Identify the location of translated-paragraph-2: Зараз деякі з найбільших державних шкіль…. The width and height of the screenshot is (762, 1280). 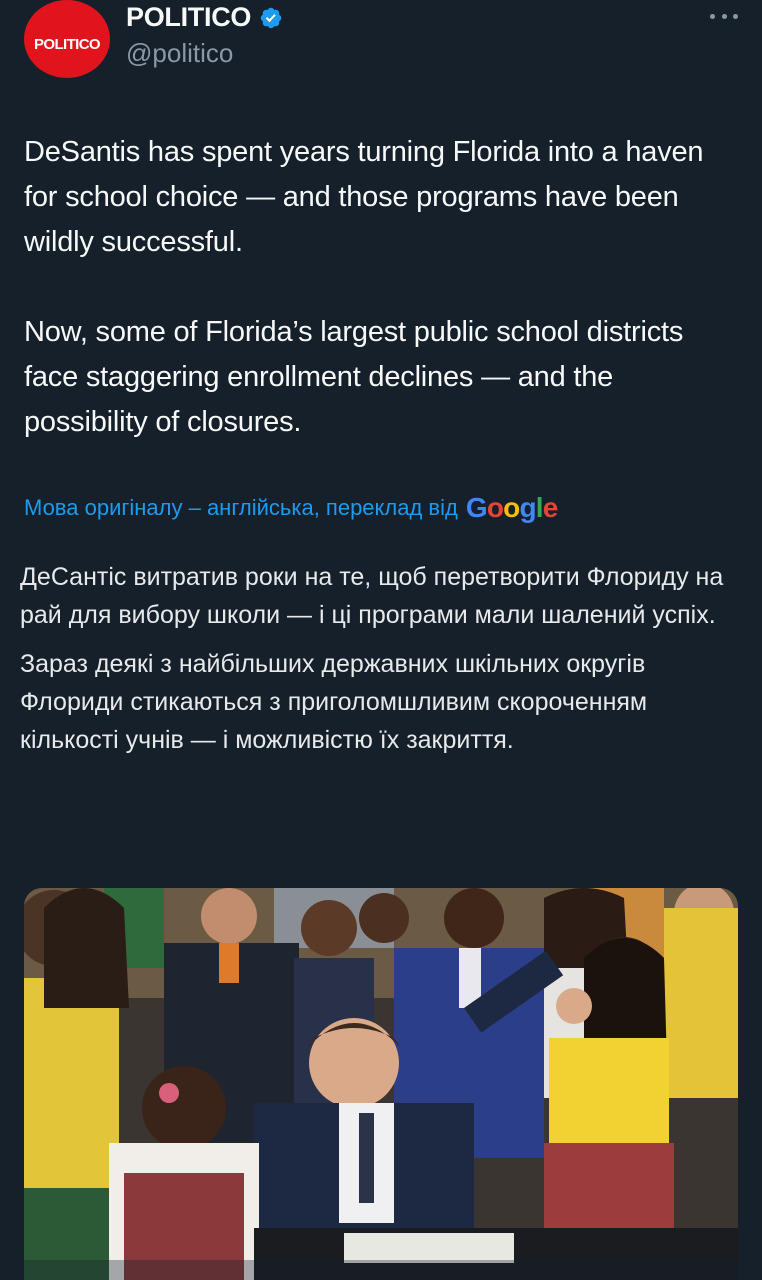
(334, 702).